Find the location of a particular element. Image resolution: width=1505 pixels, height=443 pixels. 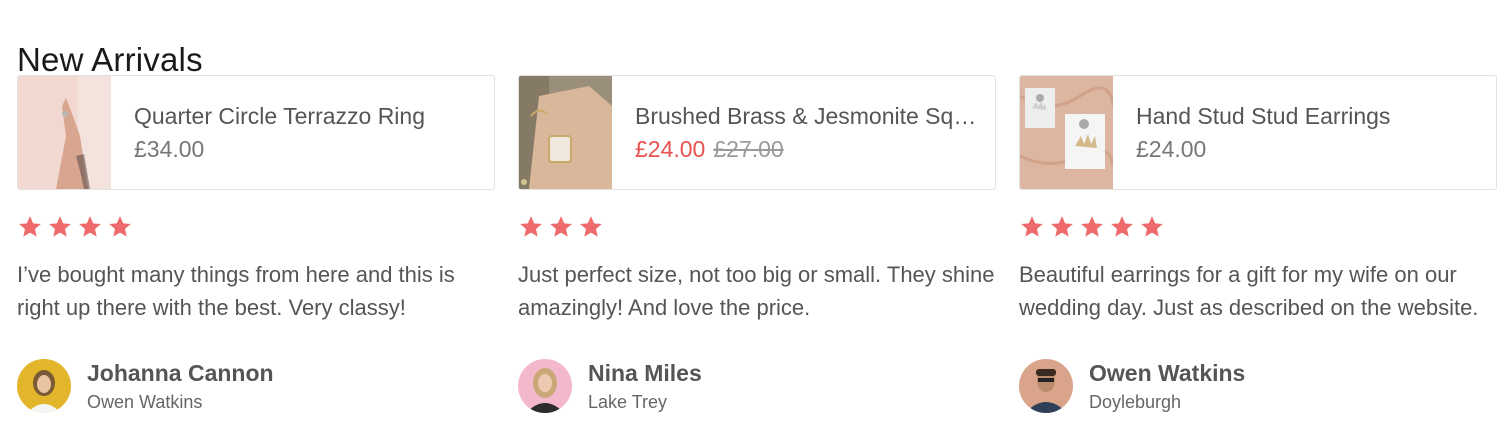

review-author: Johanna Cannon Owen Watkins is located at coordinates (145, 386).